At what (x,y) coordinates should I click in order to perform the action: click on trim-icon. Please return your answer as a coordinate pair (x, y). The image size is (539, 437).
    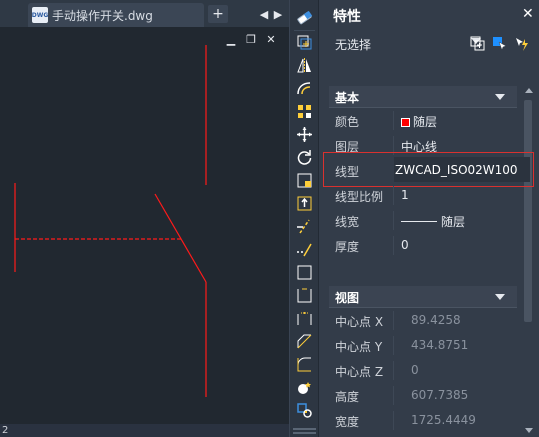
    Looking at the image, I should click on (304, 226).